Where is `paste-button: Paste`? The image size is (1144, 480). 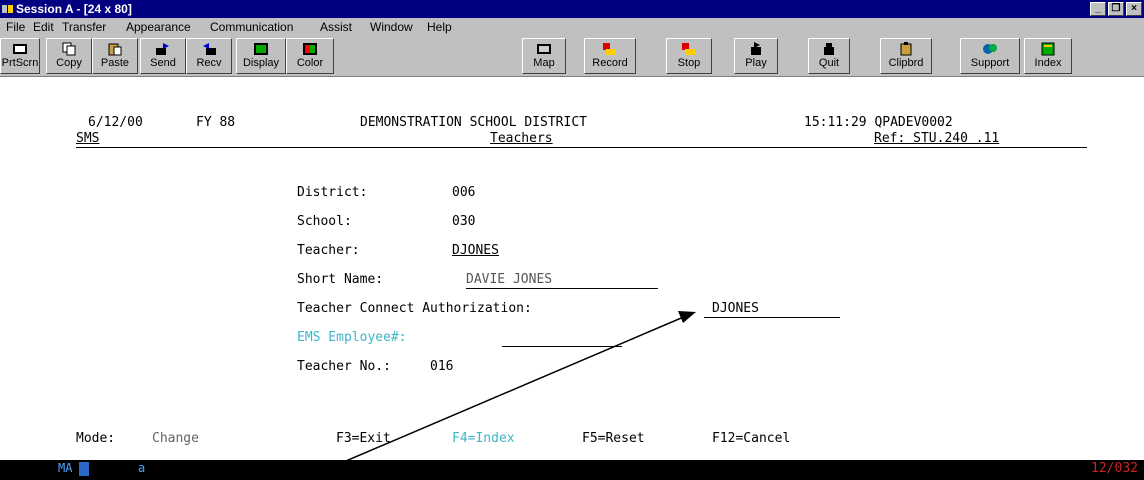
paste-button: Paste is located at coordinates (115, 56).